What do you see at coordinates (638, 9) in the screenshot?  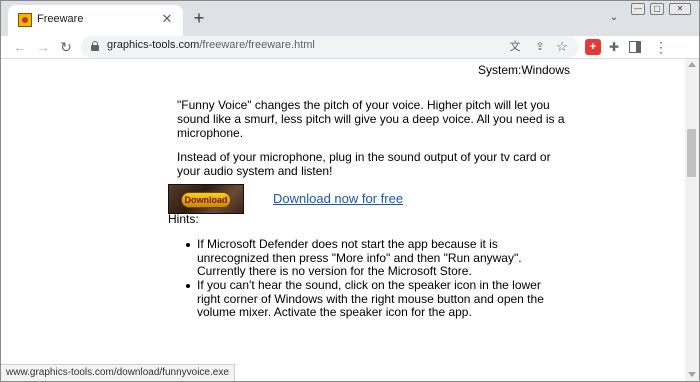 I see `minimize-button: —` at bounding box center [638, 9].